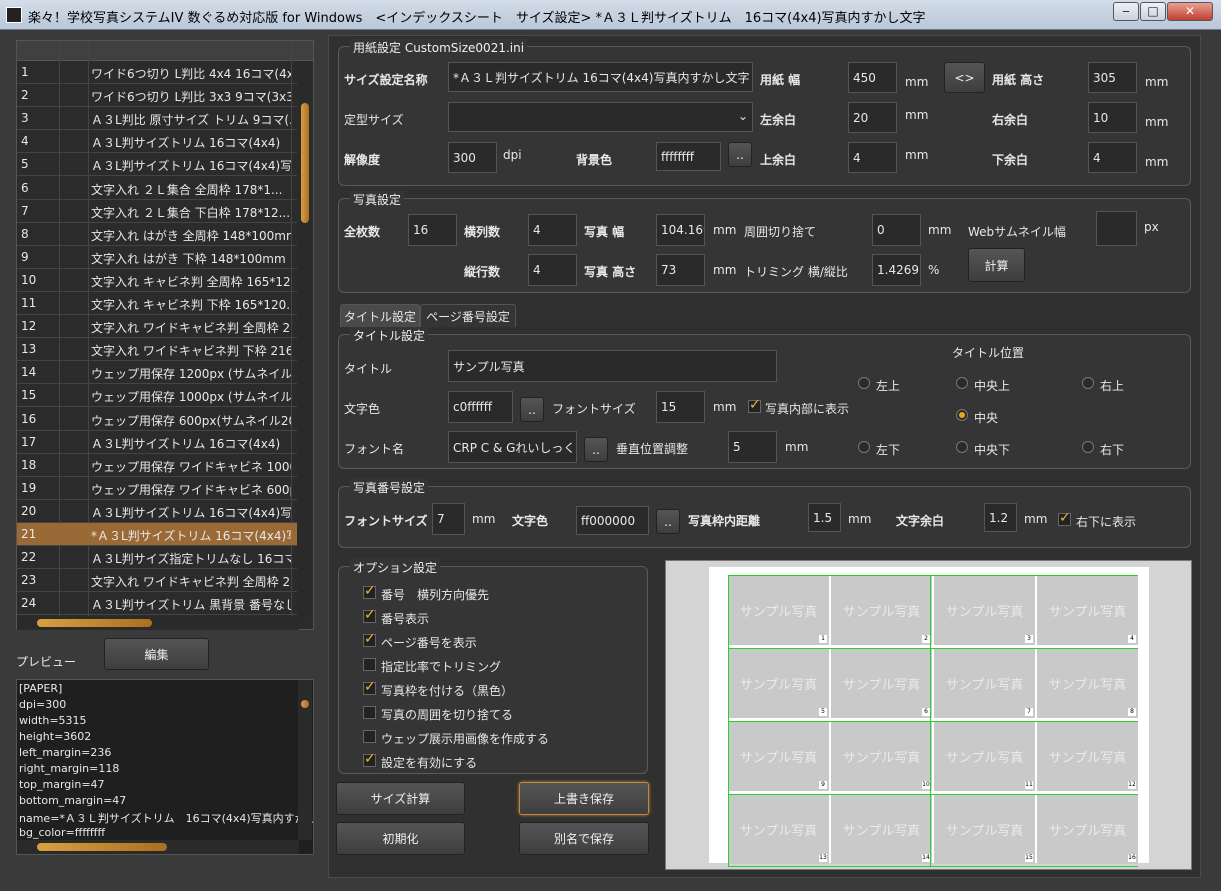  I want to click on left-margin-input: 20, so click(872, 117).